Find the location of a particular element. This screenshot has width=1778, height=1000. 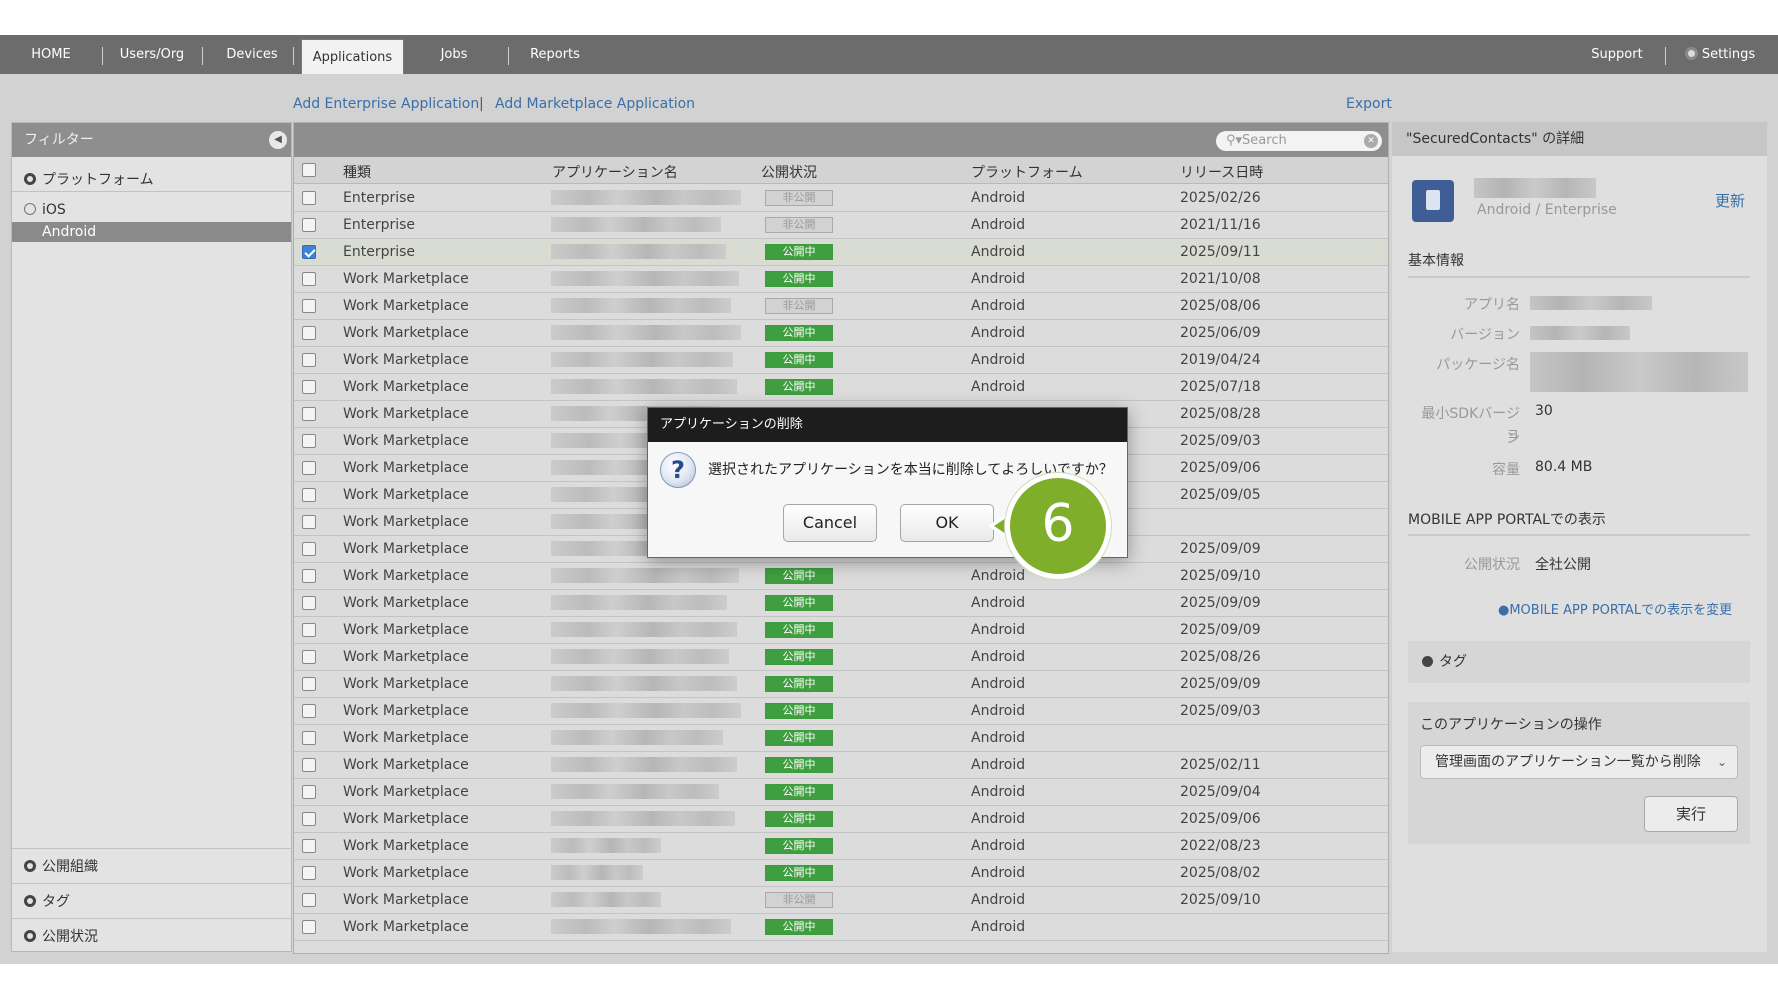

update-link: 更新 is located at coordinates (1730, 200).